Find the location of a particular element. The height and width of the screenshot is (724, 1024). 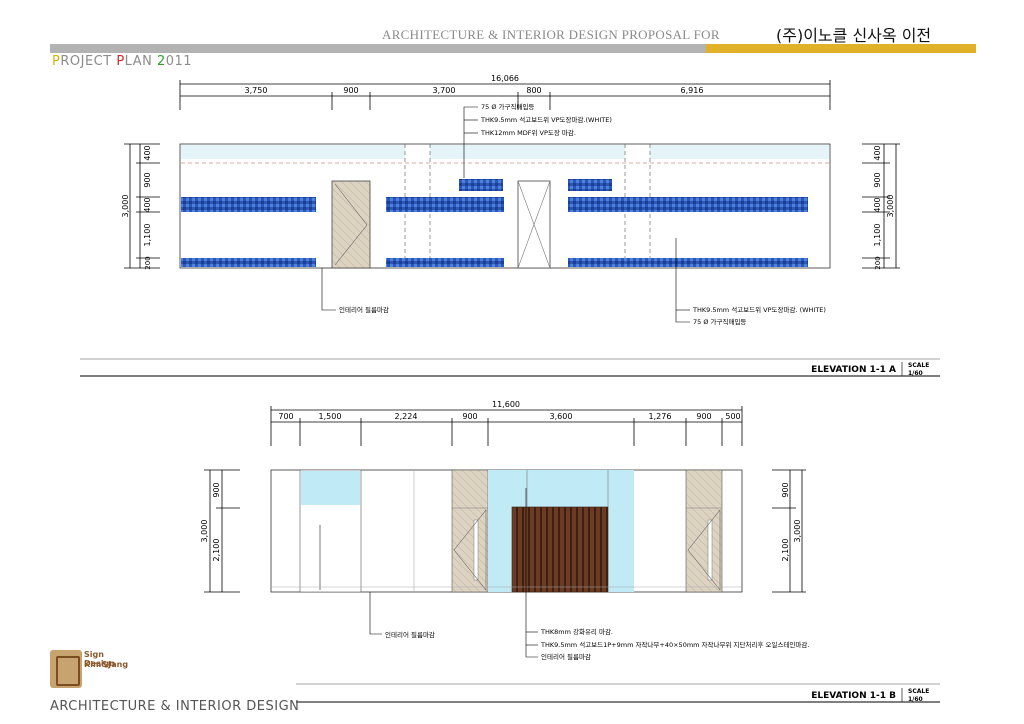

elevation-a-label: ELEVATION 1-1 A is located at coordinates (853, 370).